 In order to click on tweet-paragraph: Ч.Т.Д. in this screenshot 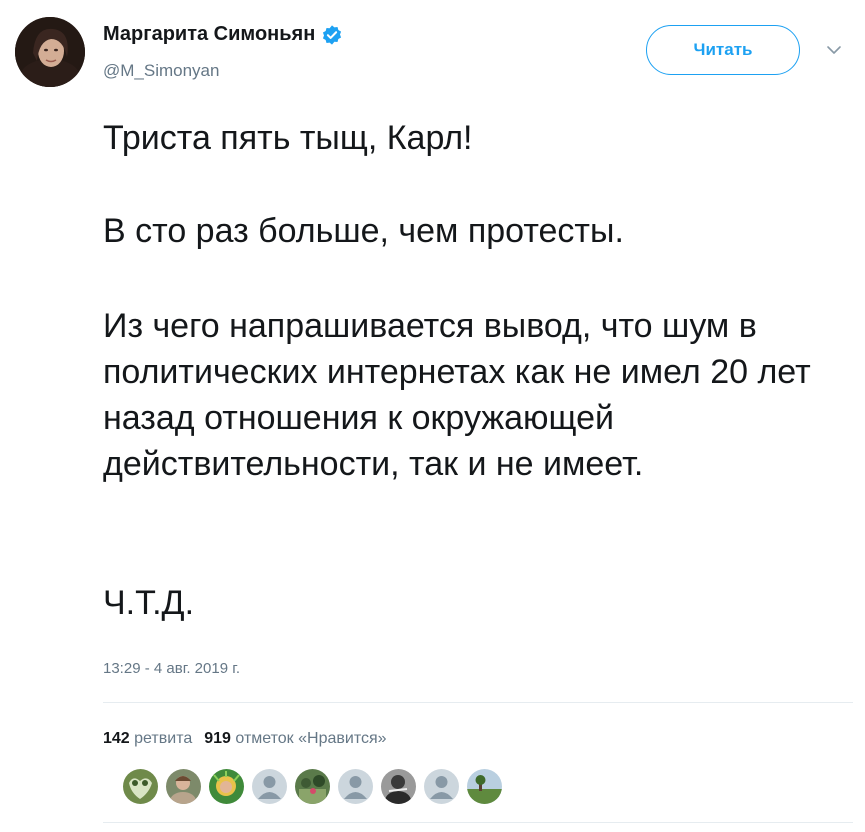, I will do `click(149, 603)`.